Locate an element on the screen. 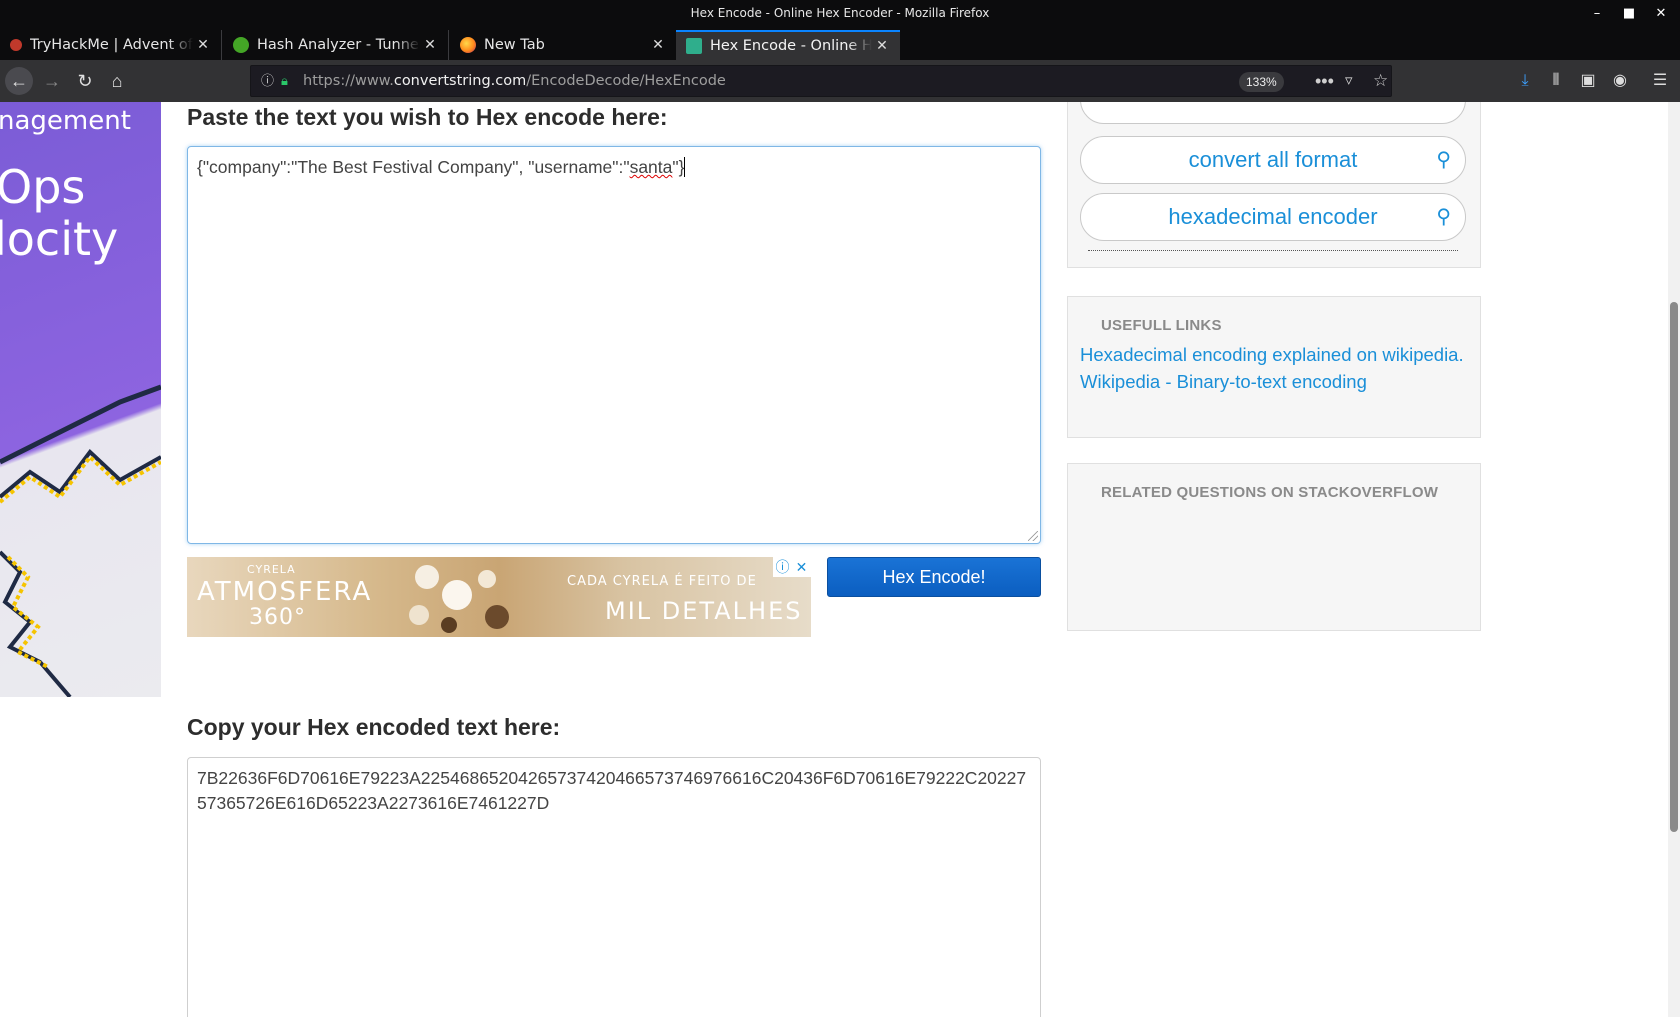  ad-choices: ⓘ ✕ is located at coordinates (792, 567).